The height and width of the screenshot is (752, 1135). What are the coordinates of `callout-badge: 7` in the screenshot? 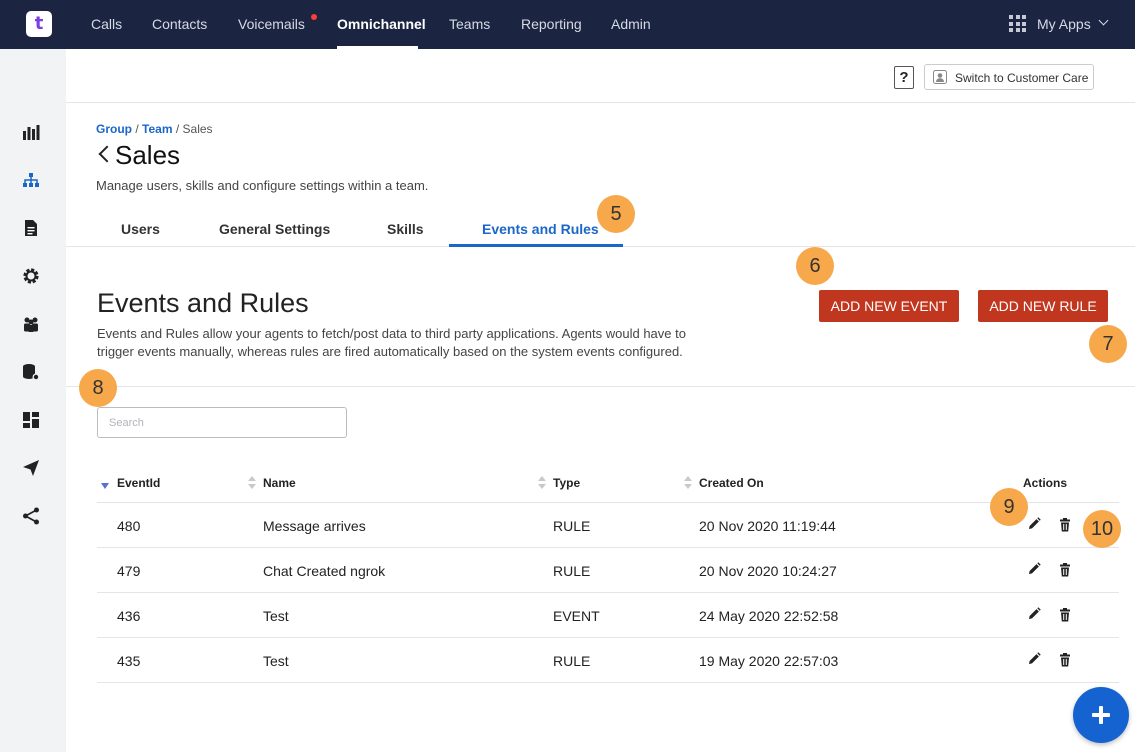 It's located at (1108, 344).